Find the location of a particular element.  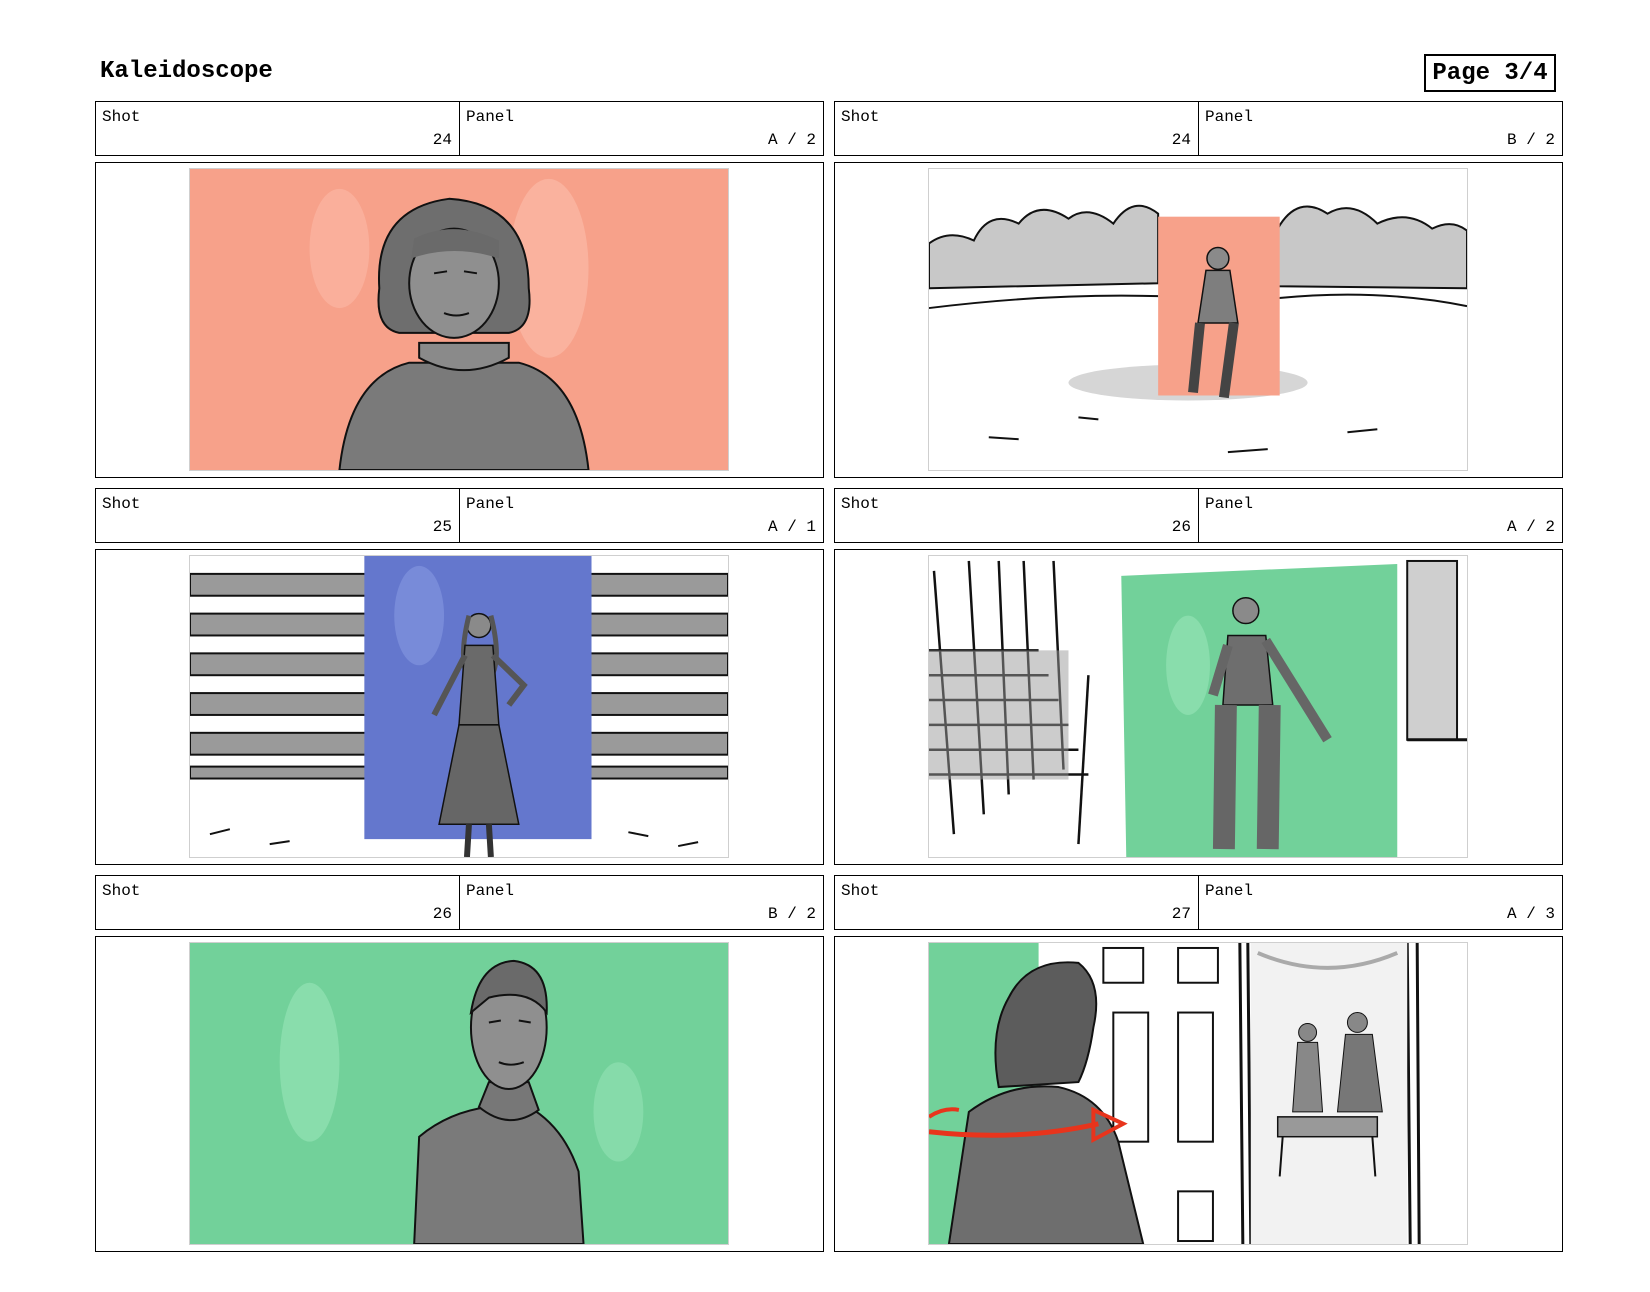

panel-number: A / 3 is located at coordinates (1530, 914).